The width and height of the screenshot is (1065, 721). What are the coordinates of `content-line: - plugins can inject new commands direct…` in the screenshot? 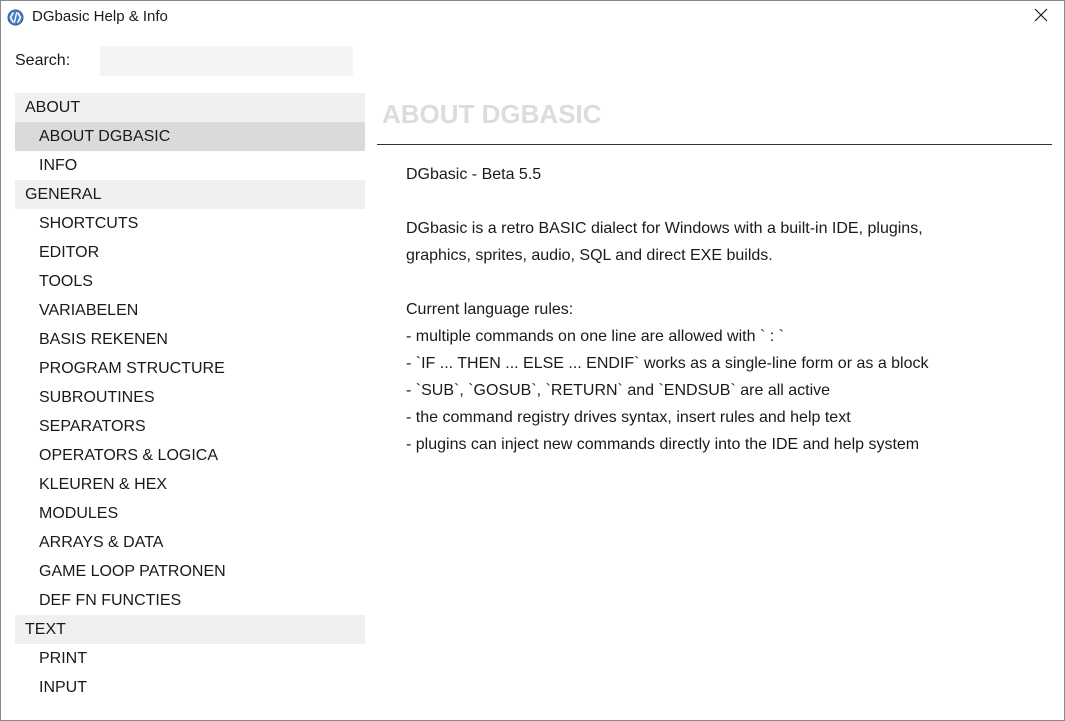 It's located at (663, 444).